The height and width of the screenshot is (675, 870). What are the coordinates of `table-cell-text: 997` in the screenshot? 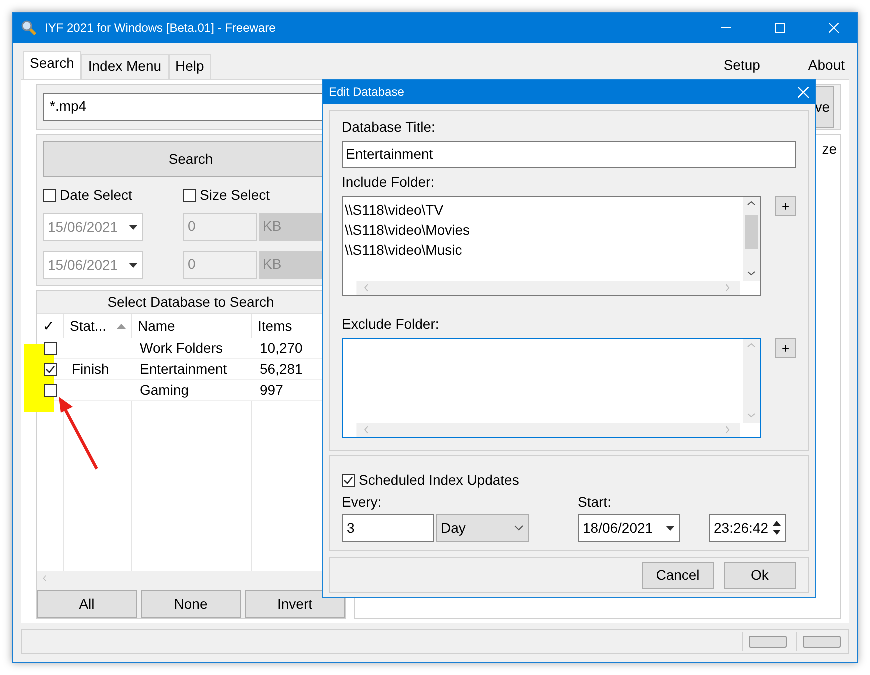 It's located at (271, 390).